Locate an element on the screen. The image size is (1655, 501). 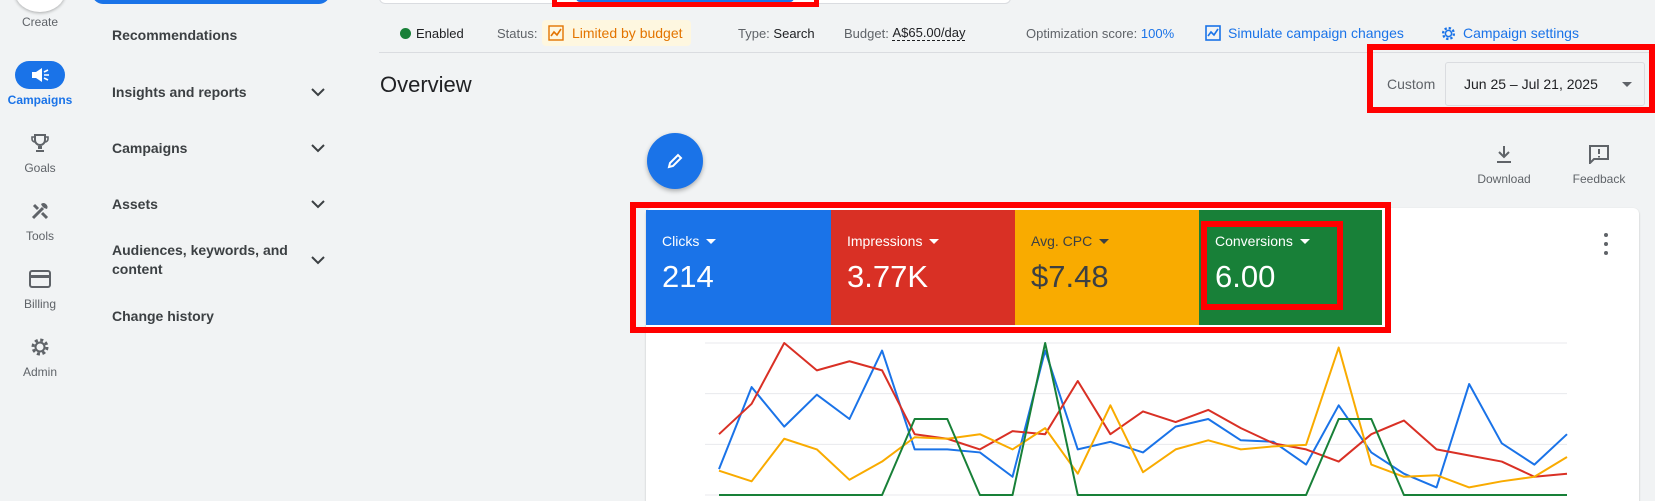
trend-chart-icon is located at coordinates (556, 33).